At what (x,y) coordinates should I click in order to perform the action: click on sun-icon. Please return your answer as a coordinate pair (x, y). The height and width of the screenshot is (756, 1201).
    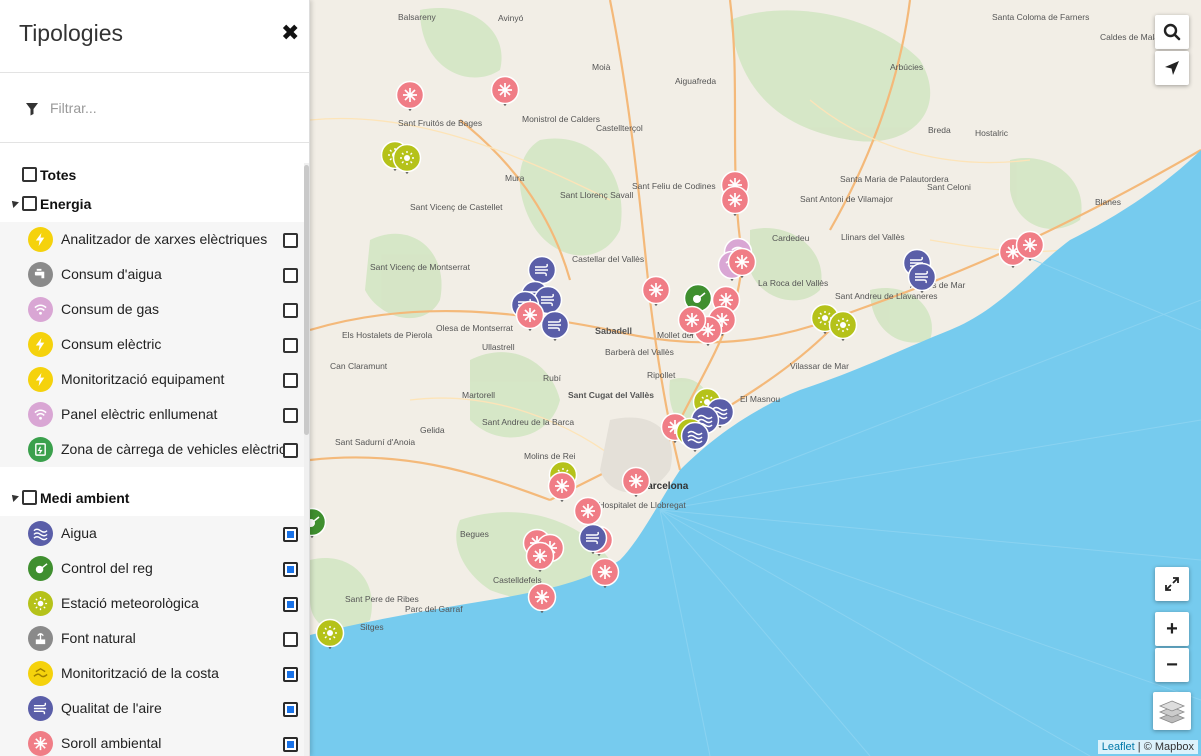
    Looking at the image, I should click on (40, 603).